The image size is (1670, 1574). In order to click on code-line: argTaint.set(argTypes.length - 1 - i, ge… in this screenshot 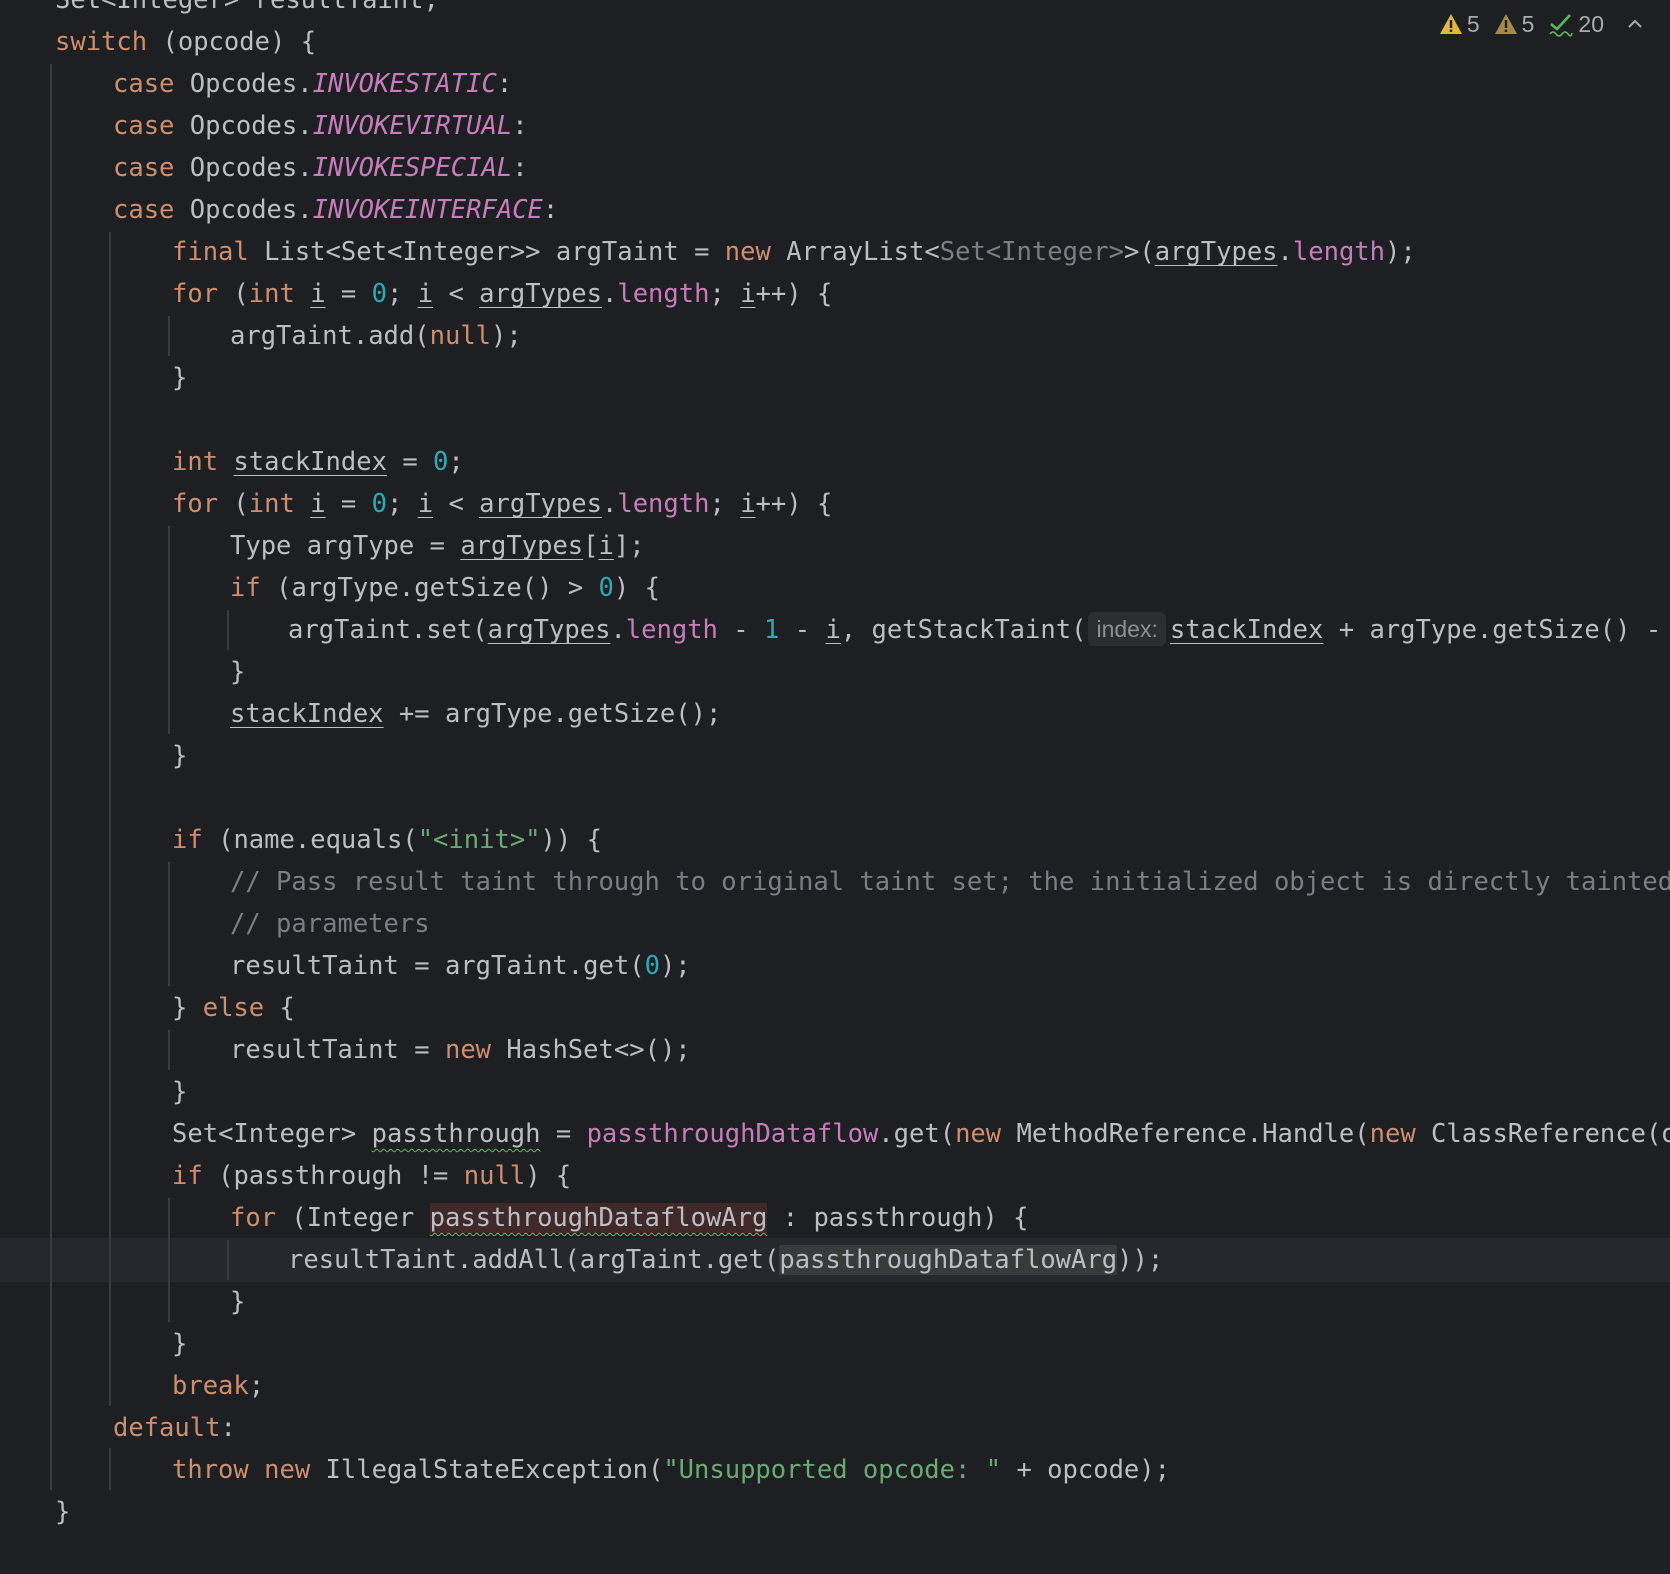, I will do `click(835, 630)`.